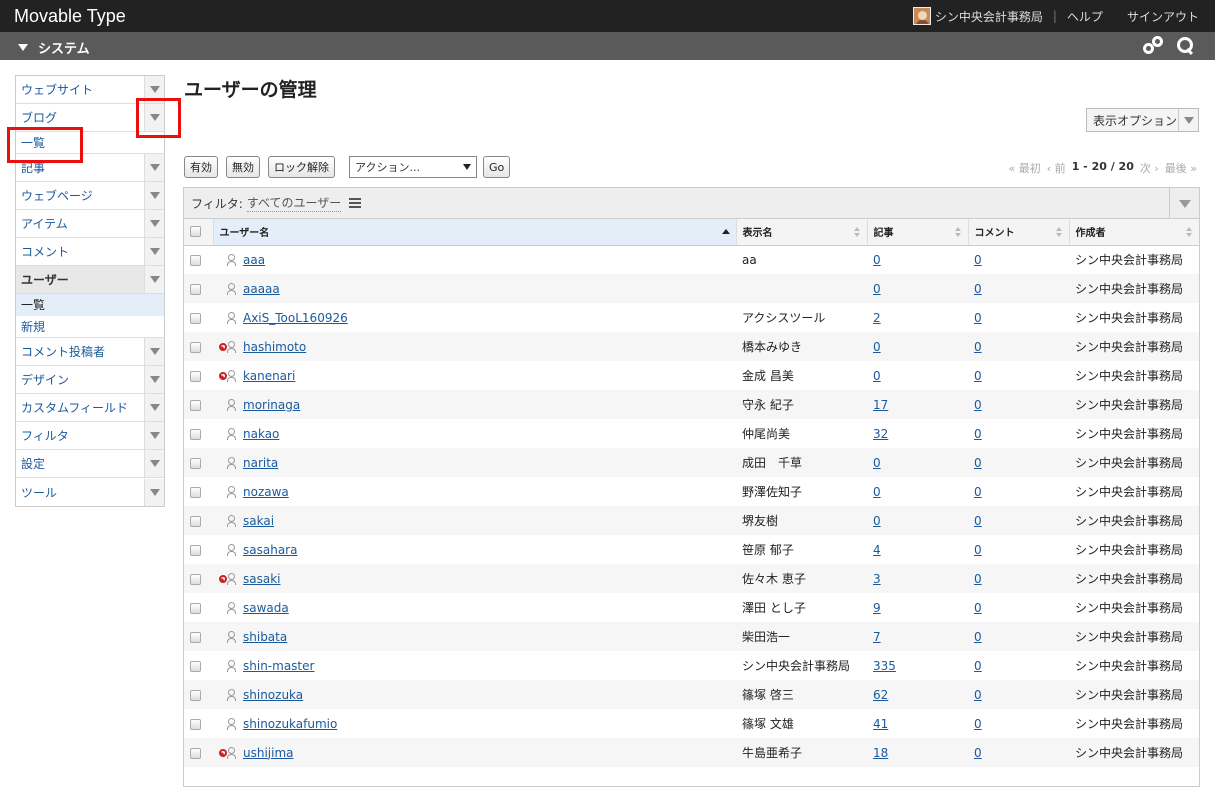  Describe the element at coordinates (268, 753) in the screenshot. I see `username-link: ushijima` at that location.